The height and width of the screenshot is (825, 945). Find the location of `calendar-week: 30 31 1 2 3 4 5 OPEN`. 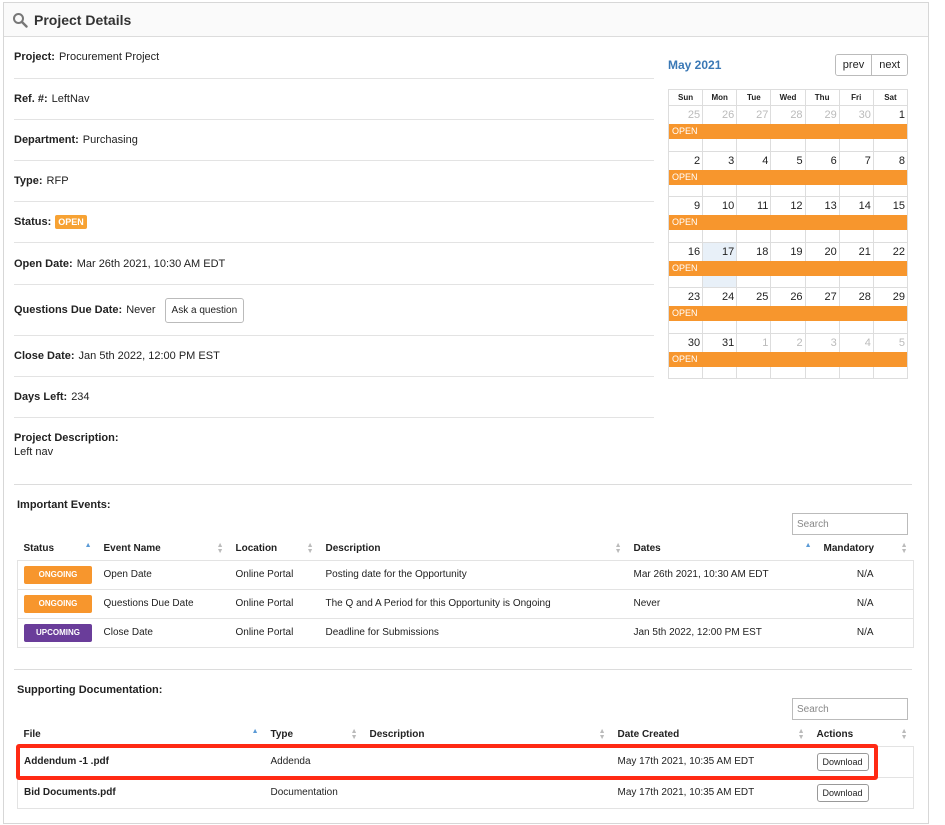

calendar-week: 30 31 1 2 3 4 5 OPEN is located at coordinates (788, 356).